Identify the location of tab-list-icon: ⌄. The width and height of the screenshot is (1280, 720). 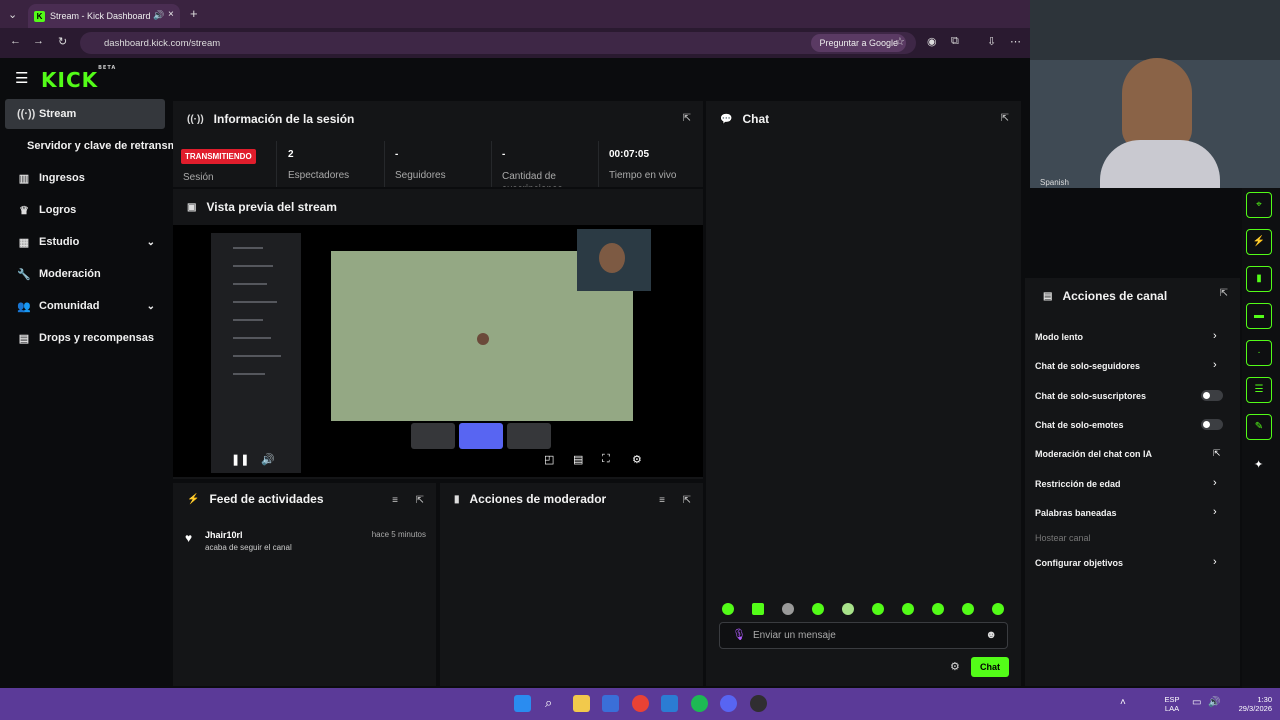
(12, 14).